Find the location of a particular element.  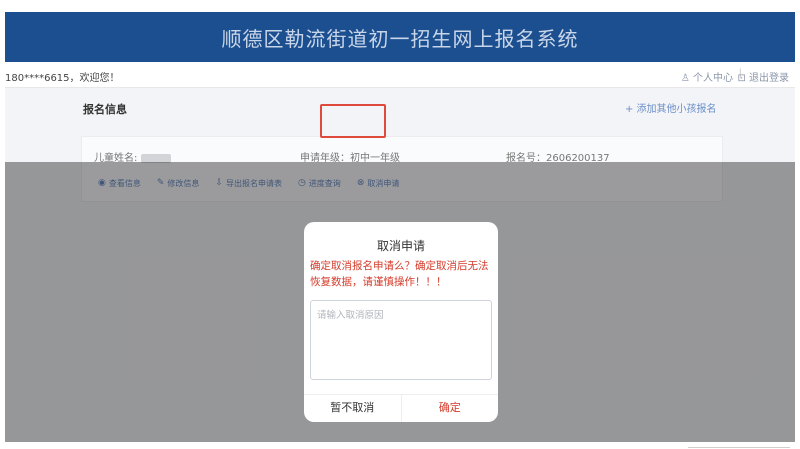

dialog-title: 取消申请 is located at coordinates (400, 246).